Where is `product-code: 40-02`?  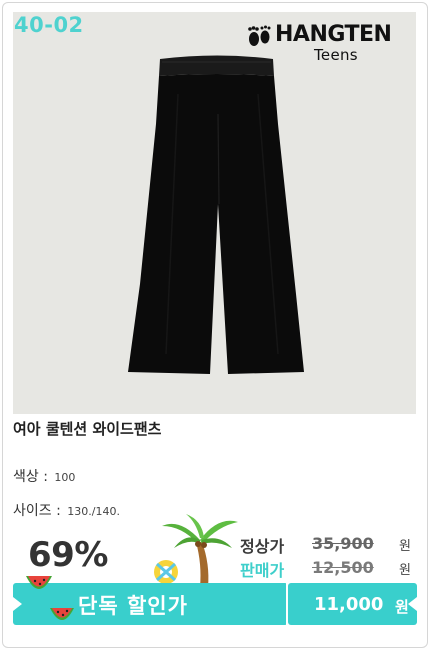
product-code: 40-02 is located at coordinates (49, 25).